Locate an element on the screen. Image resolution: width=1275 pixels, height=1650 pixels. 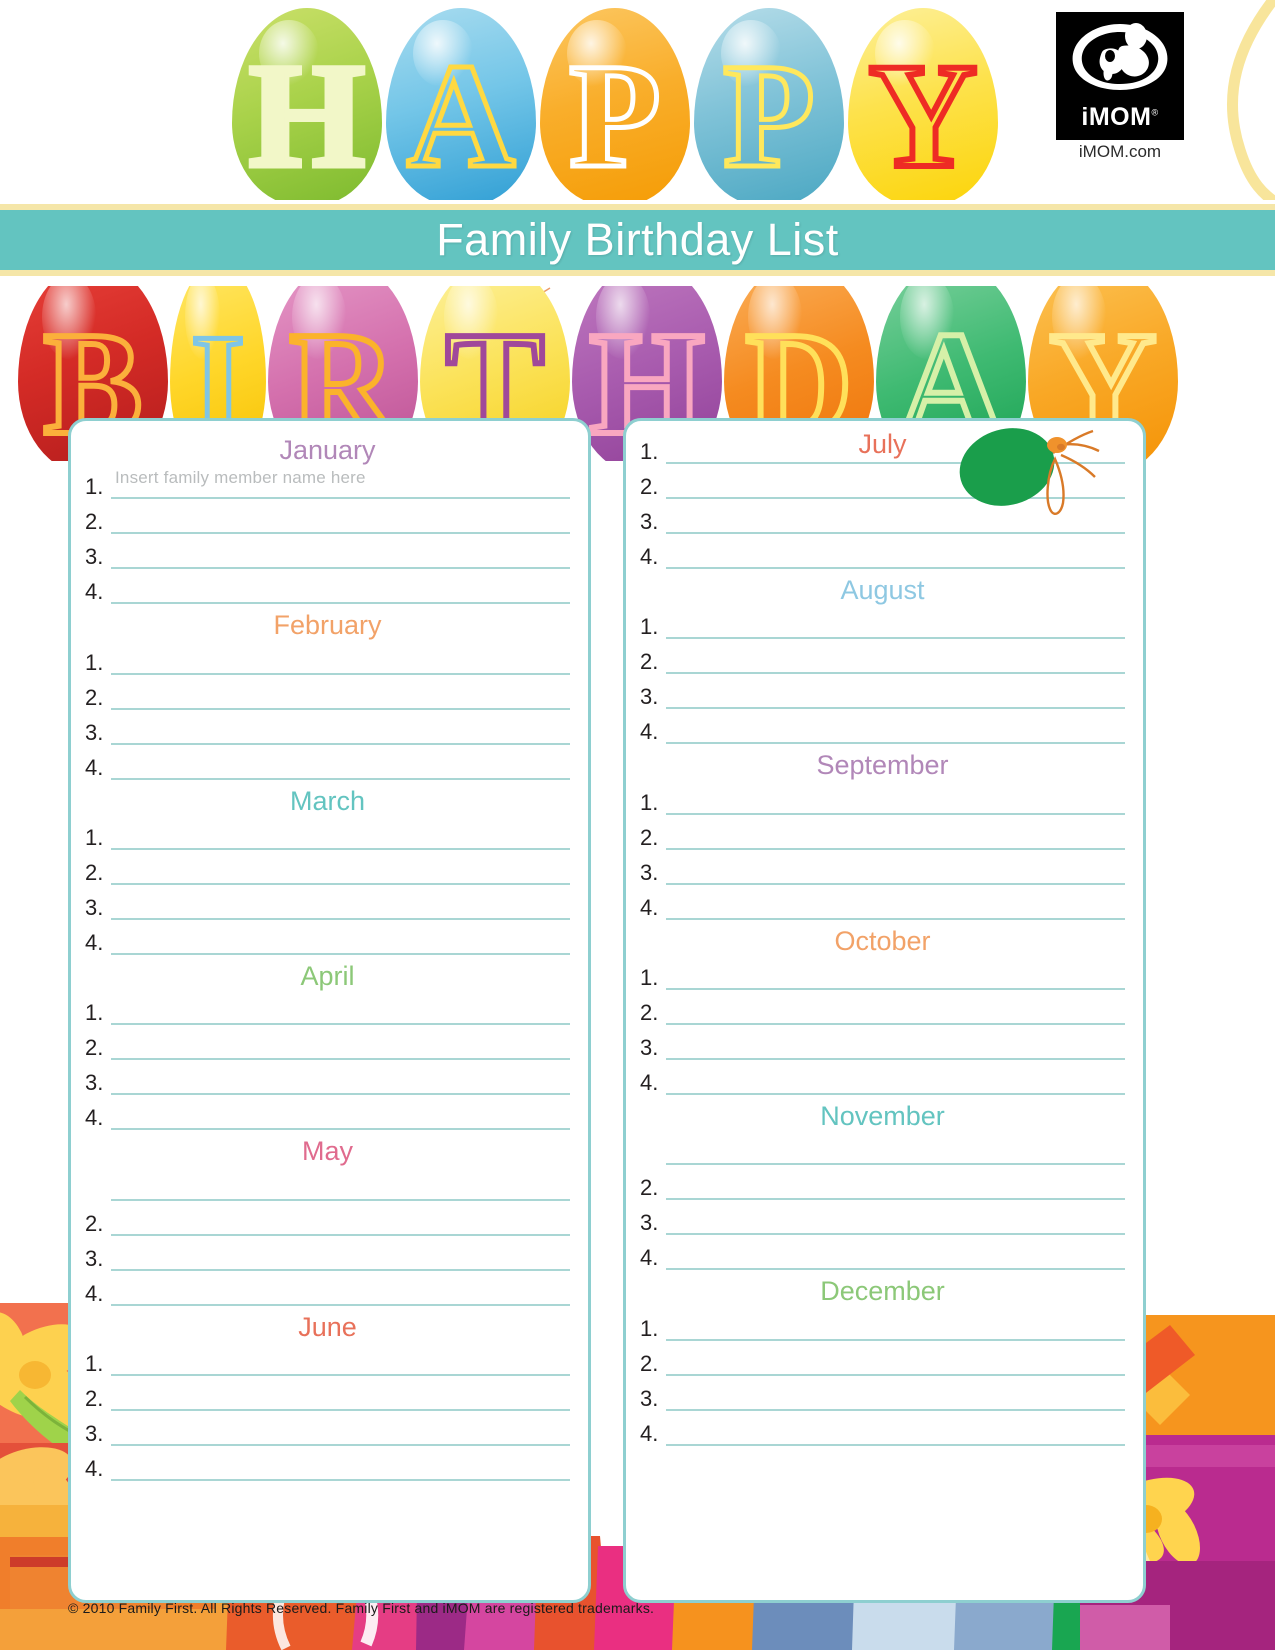
list-item: 1. Insert family member name here is located at coordinates (327, 483).